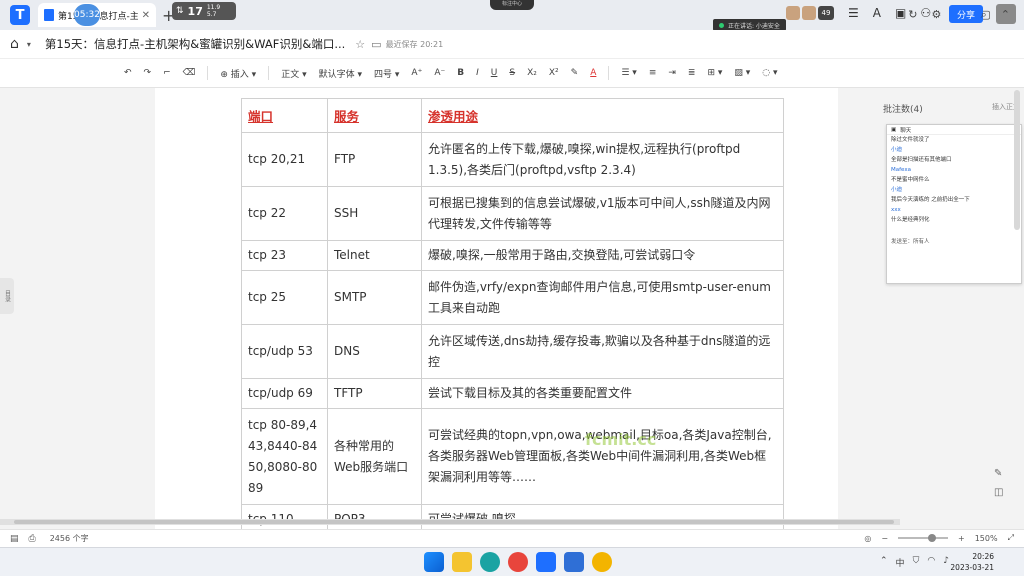 This screenshot has height=576, width=1024. Describe the element at coordinates (340, 73) in the screenshot. I see `font-select: 默认字体 ▾` at that location.